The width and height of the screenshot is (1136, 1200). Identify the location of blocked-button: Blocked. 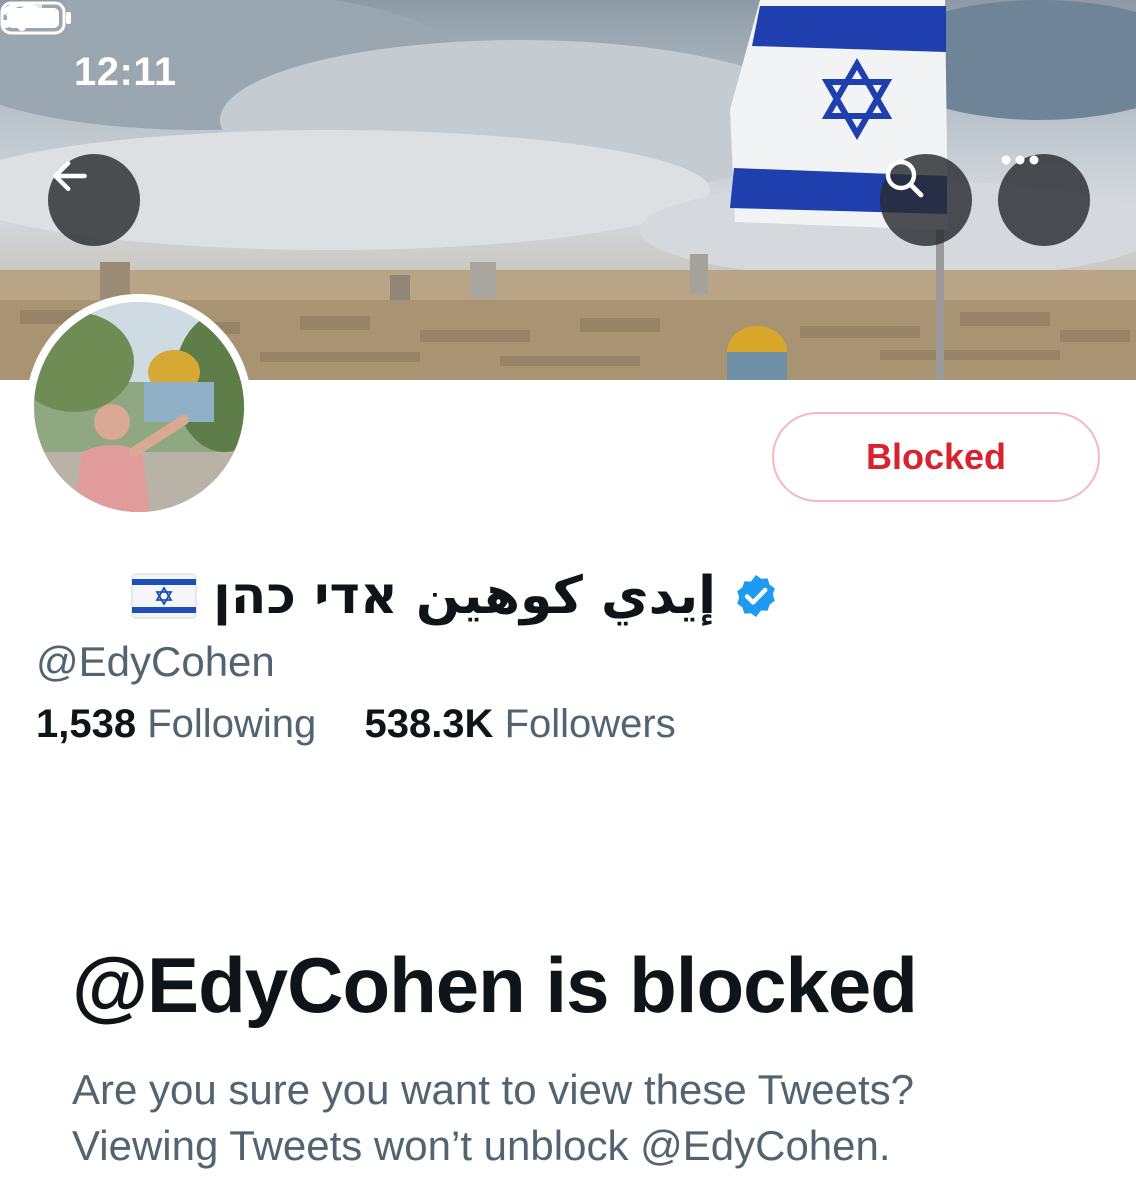
(936, 457).